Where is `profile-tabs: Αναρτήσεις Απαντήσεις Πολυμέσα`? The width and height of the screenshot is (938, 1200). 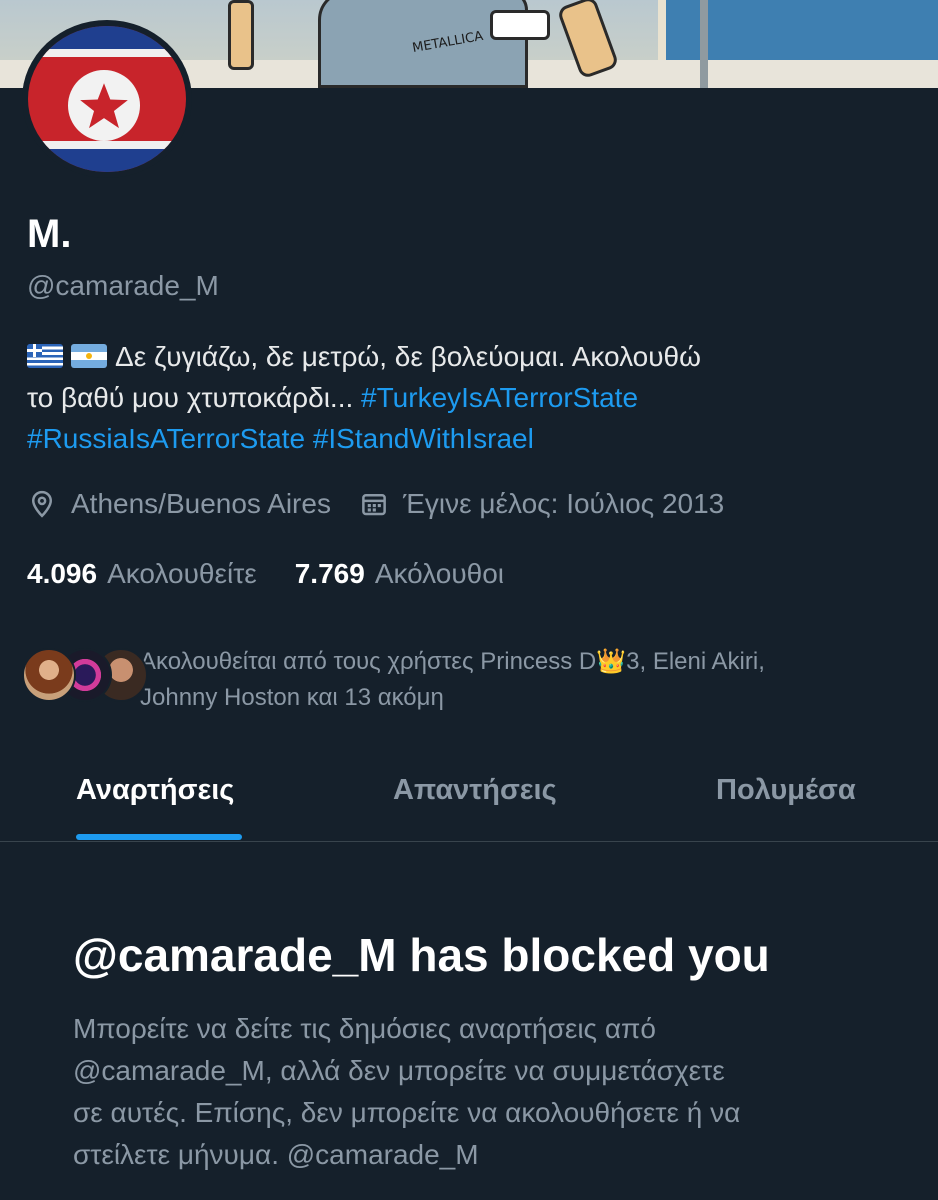
profile-tabs: Αναρτήσεις Απαντήσεις Πολυμέσα is located at coordinates (469, 801).